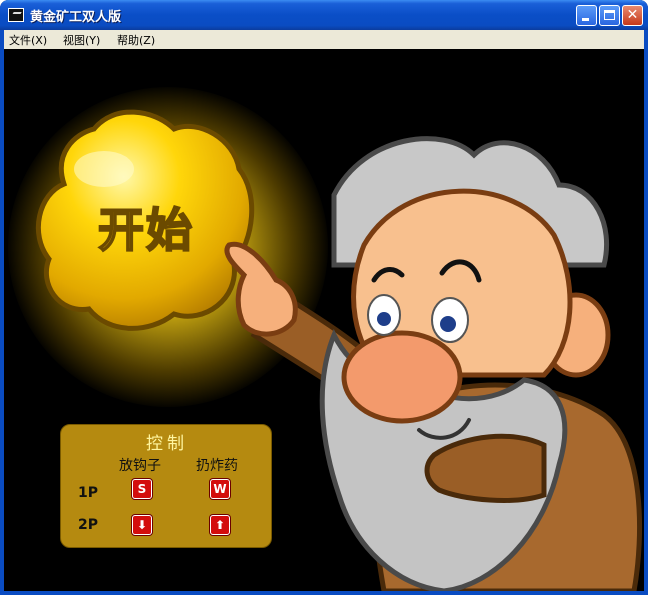 This screenshot has width=648, height=595. What do you see at coordinates (217, 466) in the screenshot?
I see `bomb-column-header: 扔炸药` at bounding box center [217, 466].